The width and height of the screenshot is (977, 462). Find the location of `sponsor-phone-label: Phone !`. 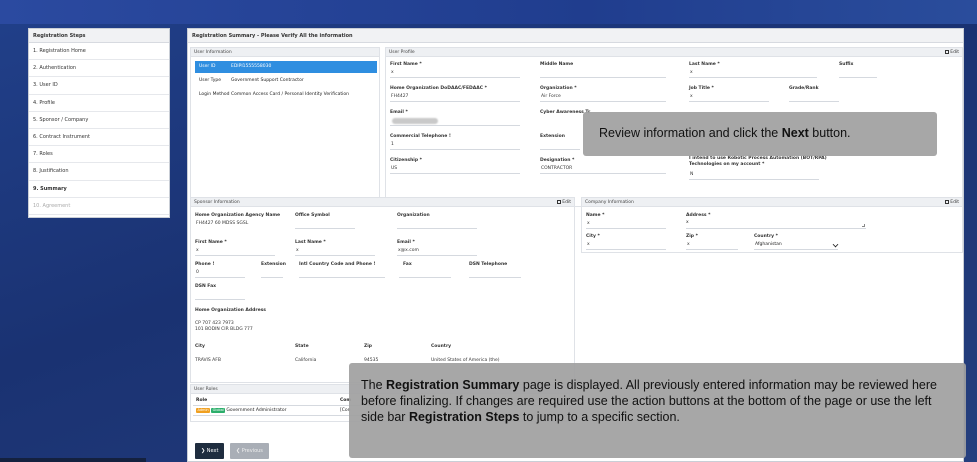

sponsor-phone-label: Phone ! is located at coordinates (205, 264).